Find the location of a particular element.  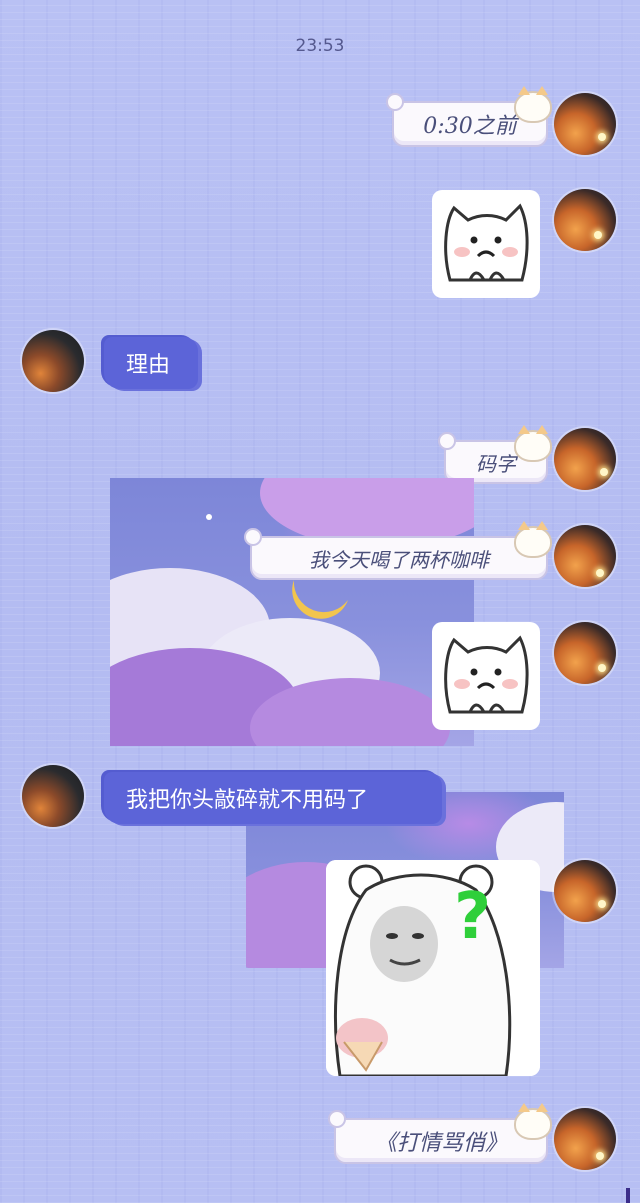

message-text: 0:30之前 is located at coordinates (470, 126).